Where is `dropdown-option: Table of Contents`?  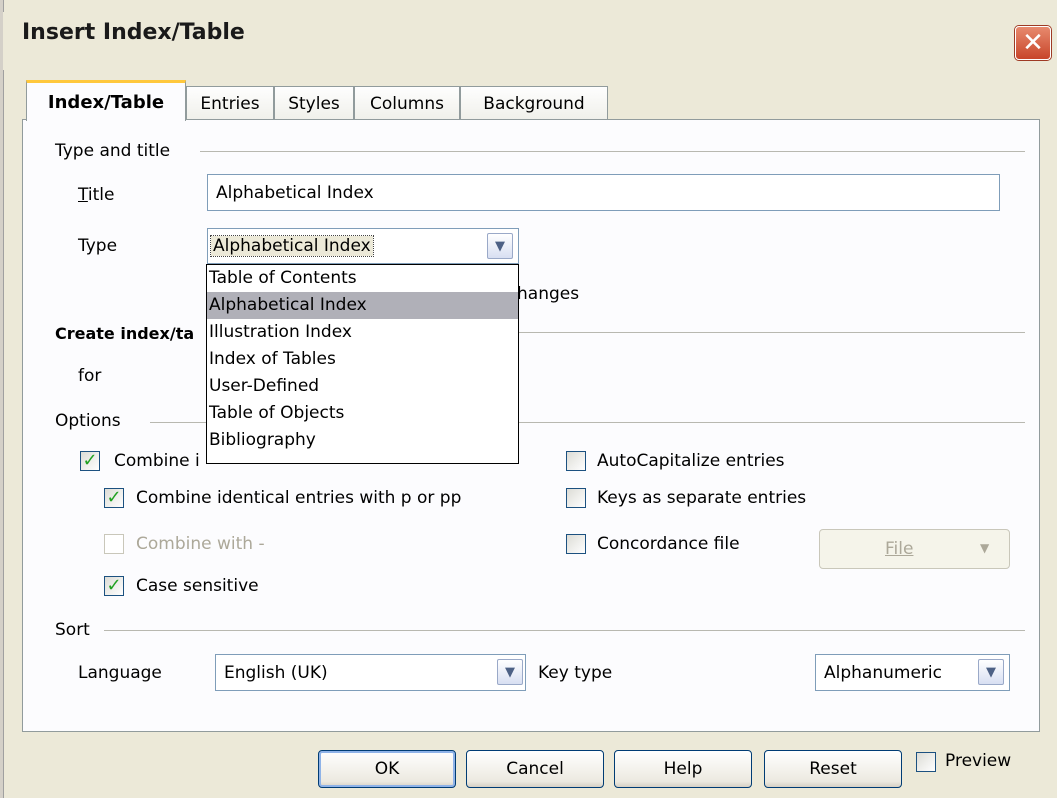
dropdown-option: Table of Contents is located at coordinates (362, 278).